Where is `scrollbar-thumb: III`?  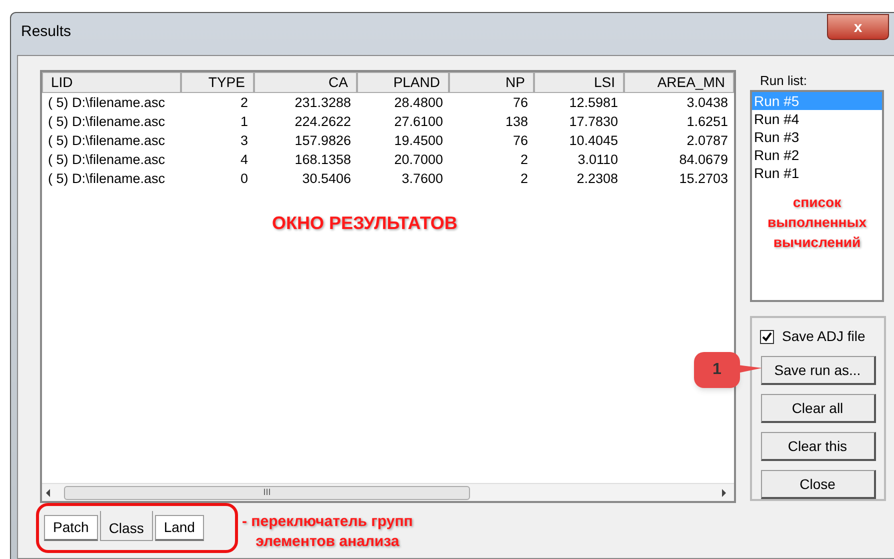 scrollbar-thumb: III is located at coordinates (267, 493).